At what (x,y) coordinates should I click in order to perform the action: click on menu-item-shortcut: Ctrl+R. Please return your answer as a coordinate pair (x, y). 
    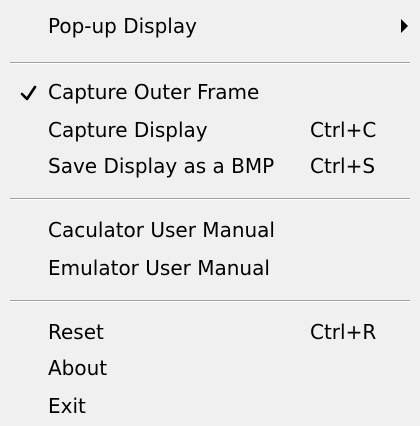
    Looking at the image, I should click on (343, 332).